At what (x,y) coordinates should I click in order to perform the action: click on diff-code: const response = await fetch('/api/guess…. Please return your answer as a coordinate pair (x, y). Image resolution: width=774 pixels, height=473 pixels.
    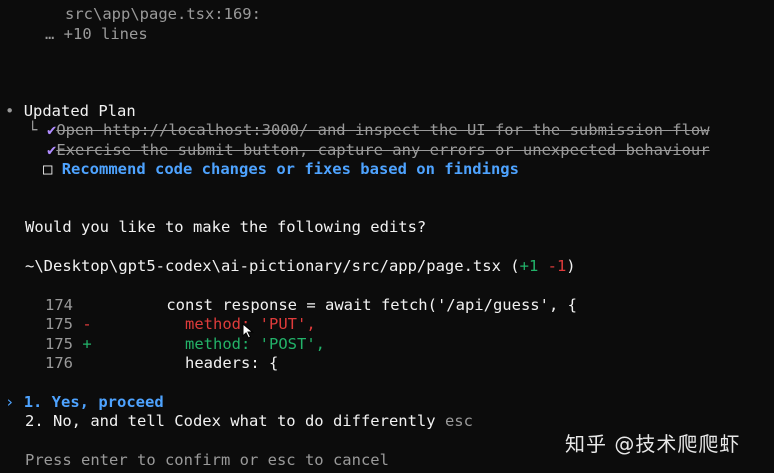
    Looking at the image, I should click on (353, 305).